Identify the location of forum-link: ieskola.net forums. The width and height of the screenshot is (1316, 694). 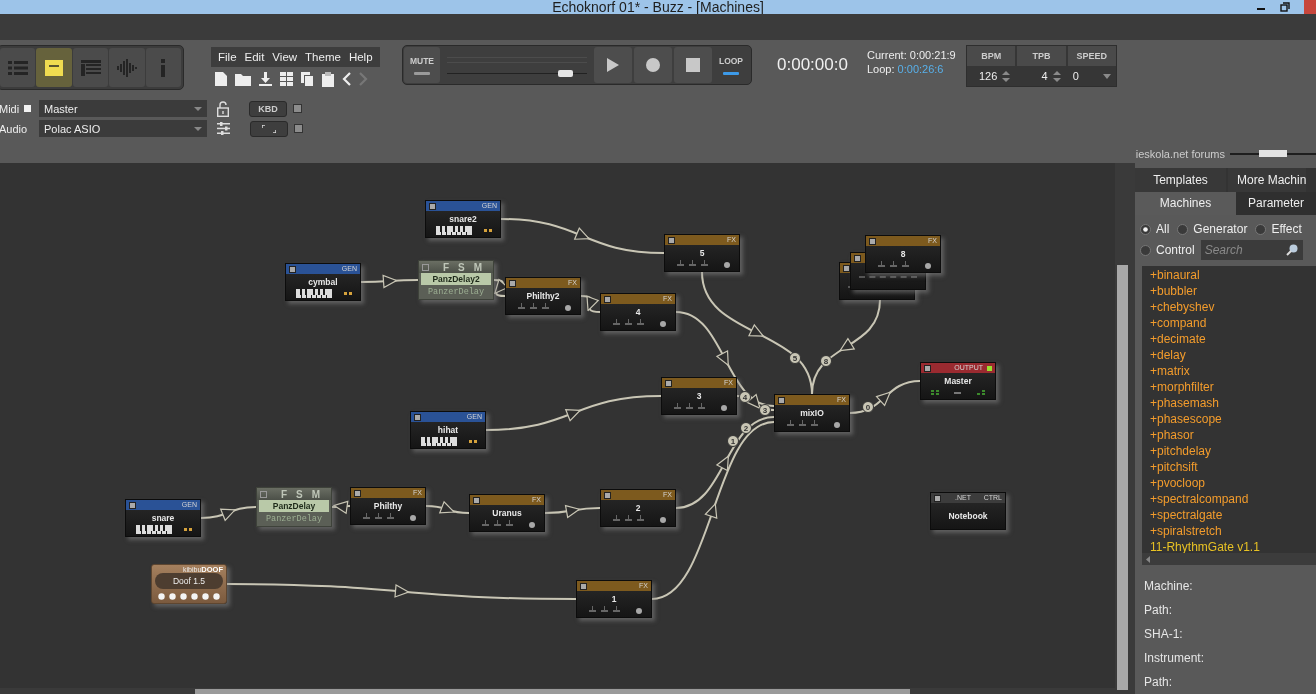
(1180, 154).